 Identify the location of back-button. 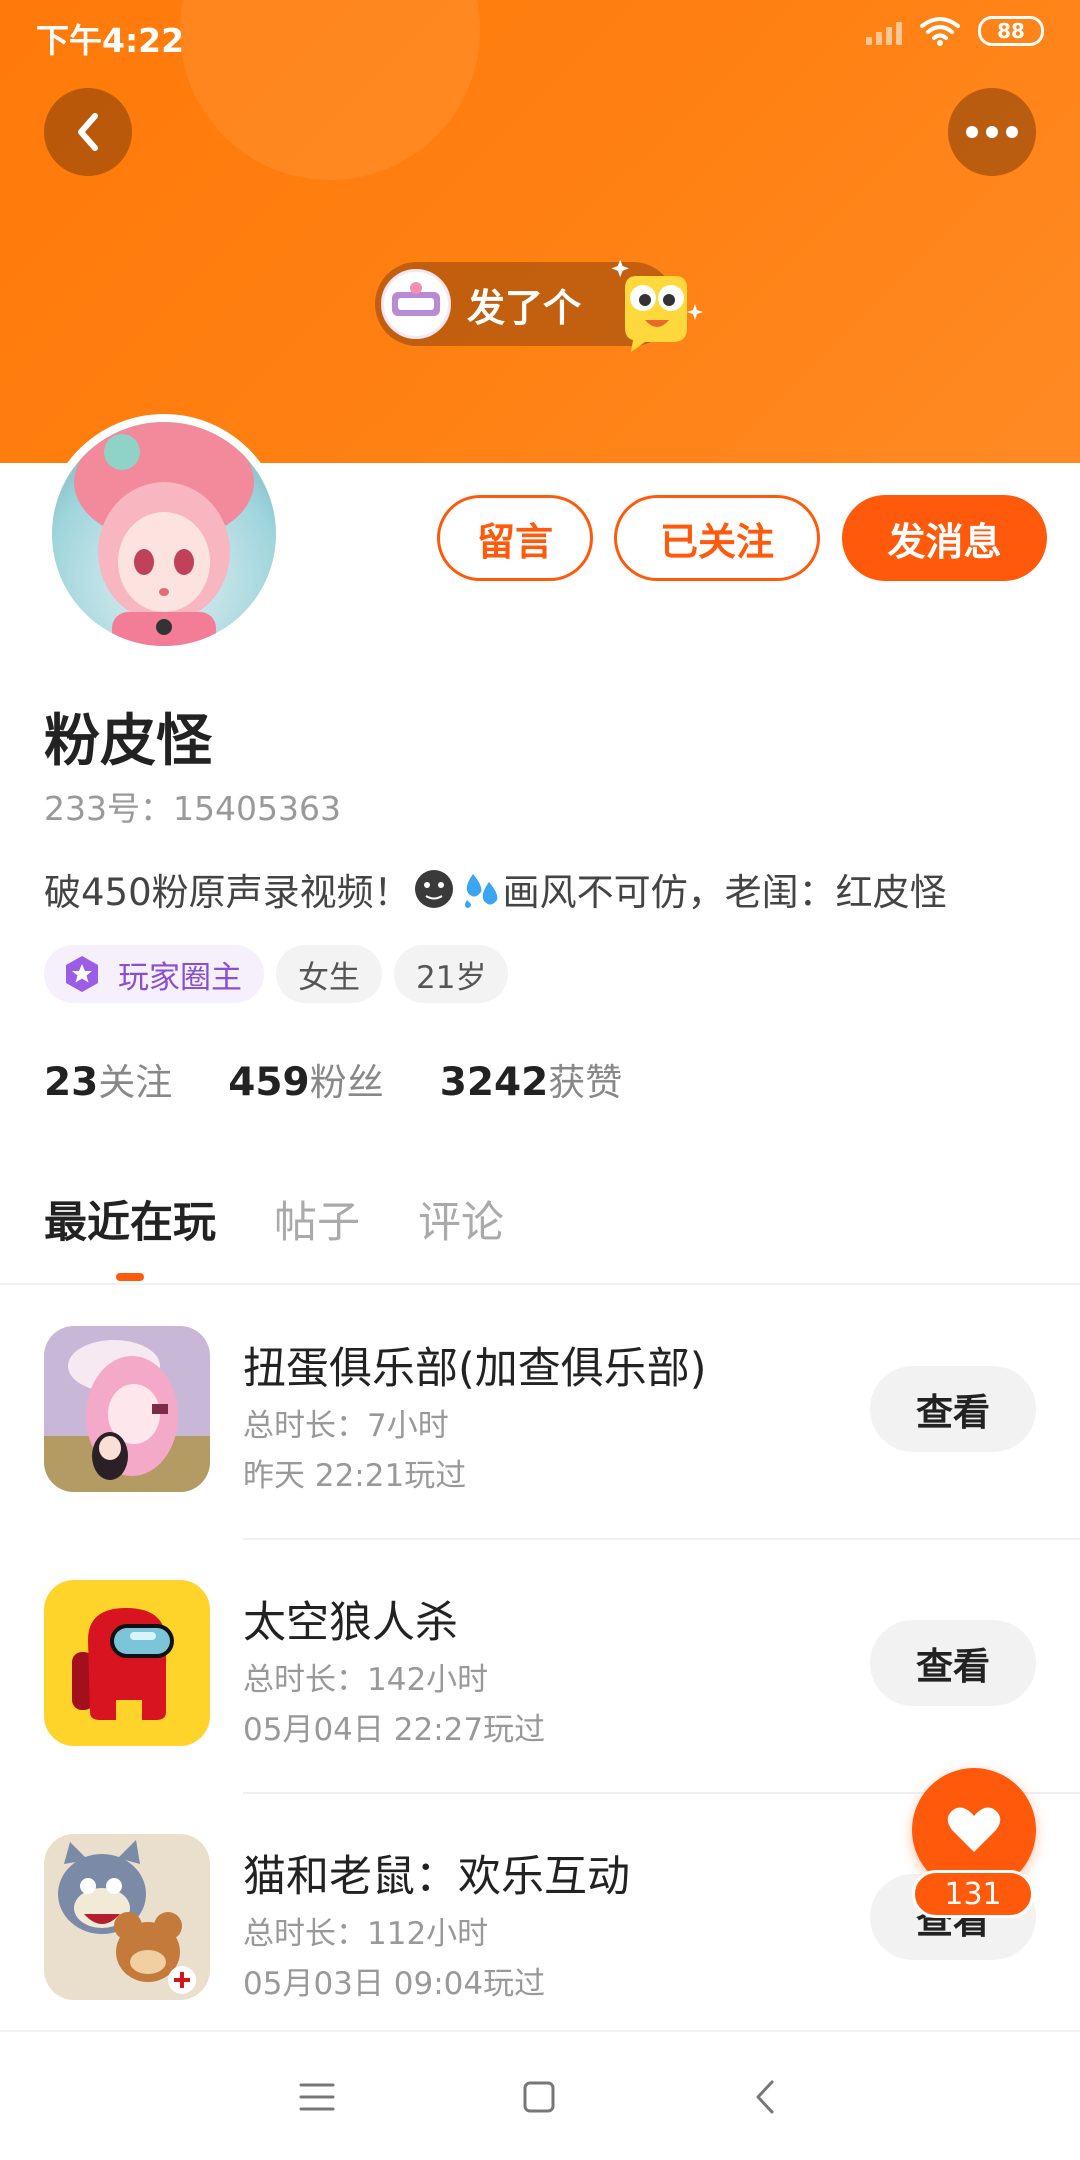
(88, 132).